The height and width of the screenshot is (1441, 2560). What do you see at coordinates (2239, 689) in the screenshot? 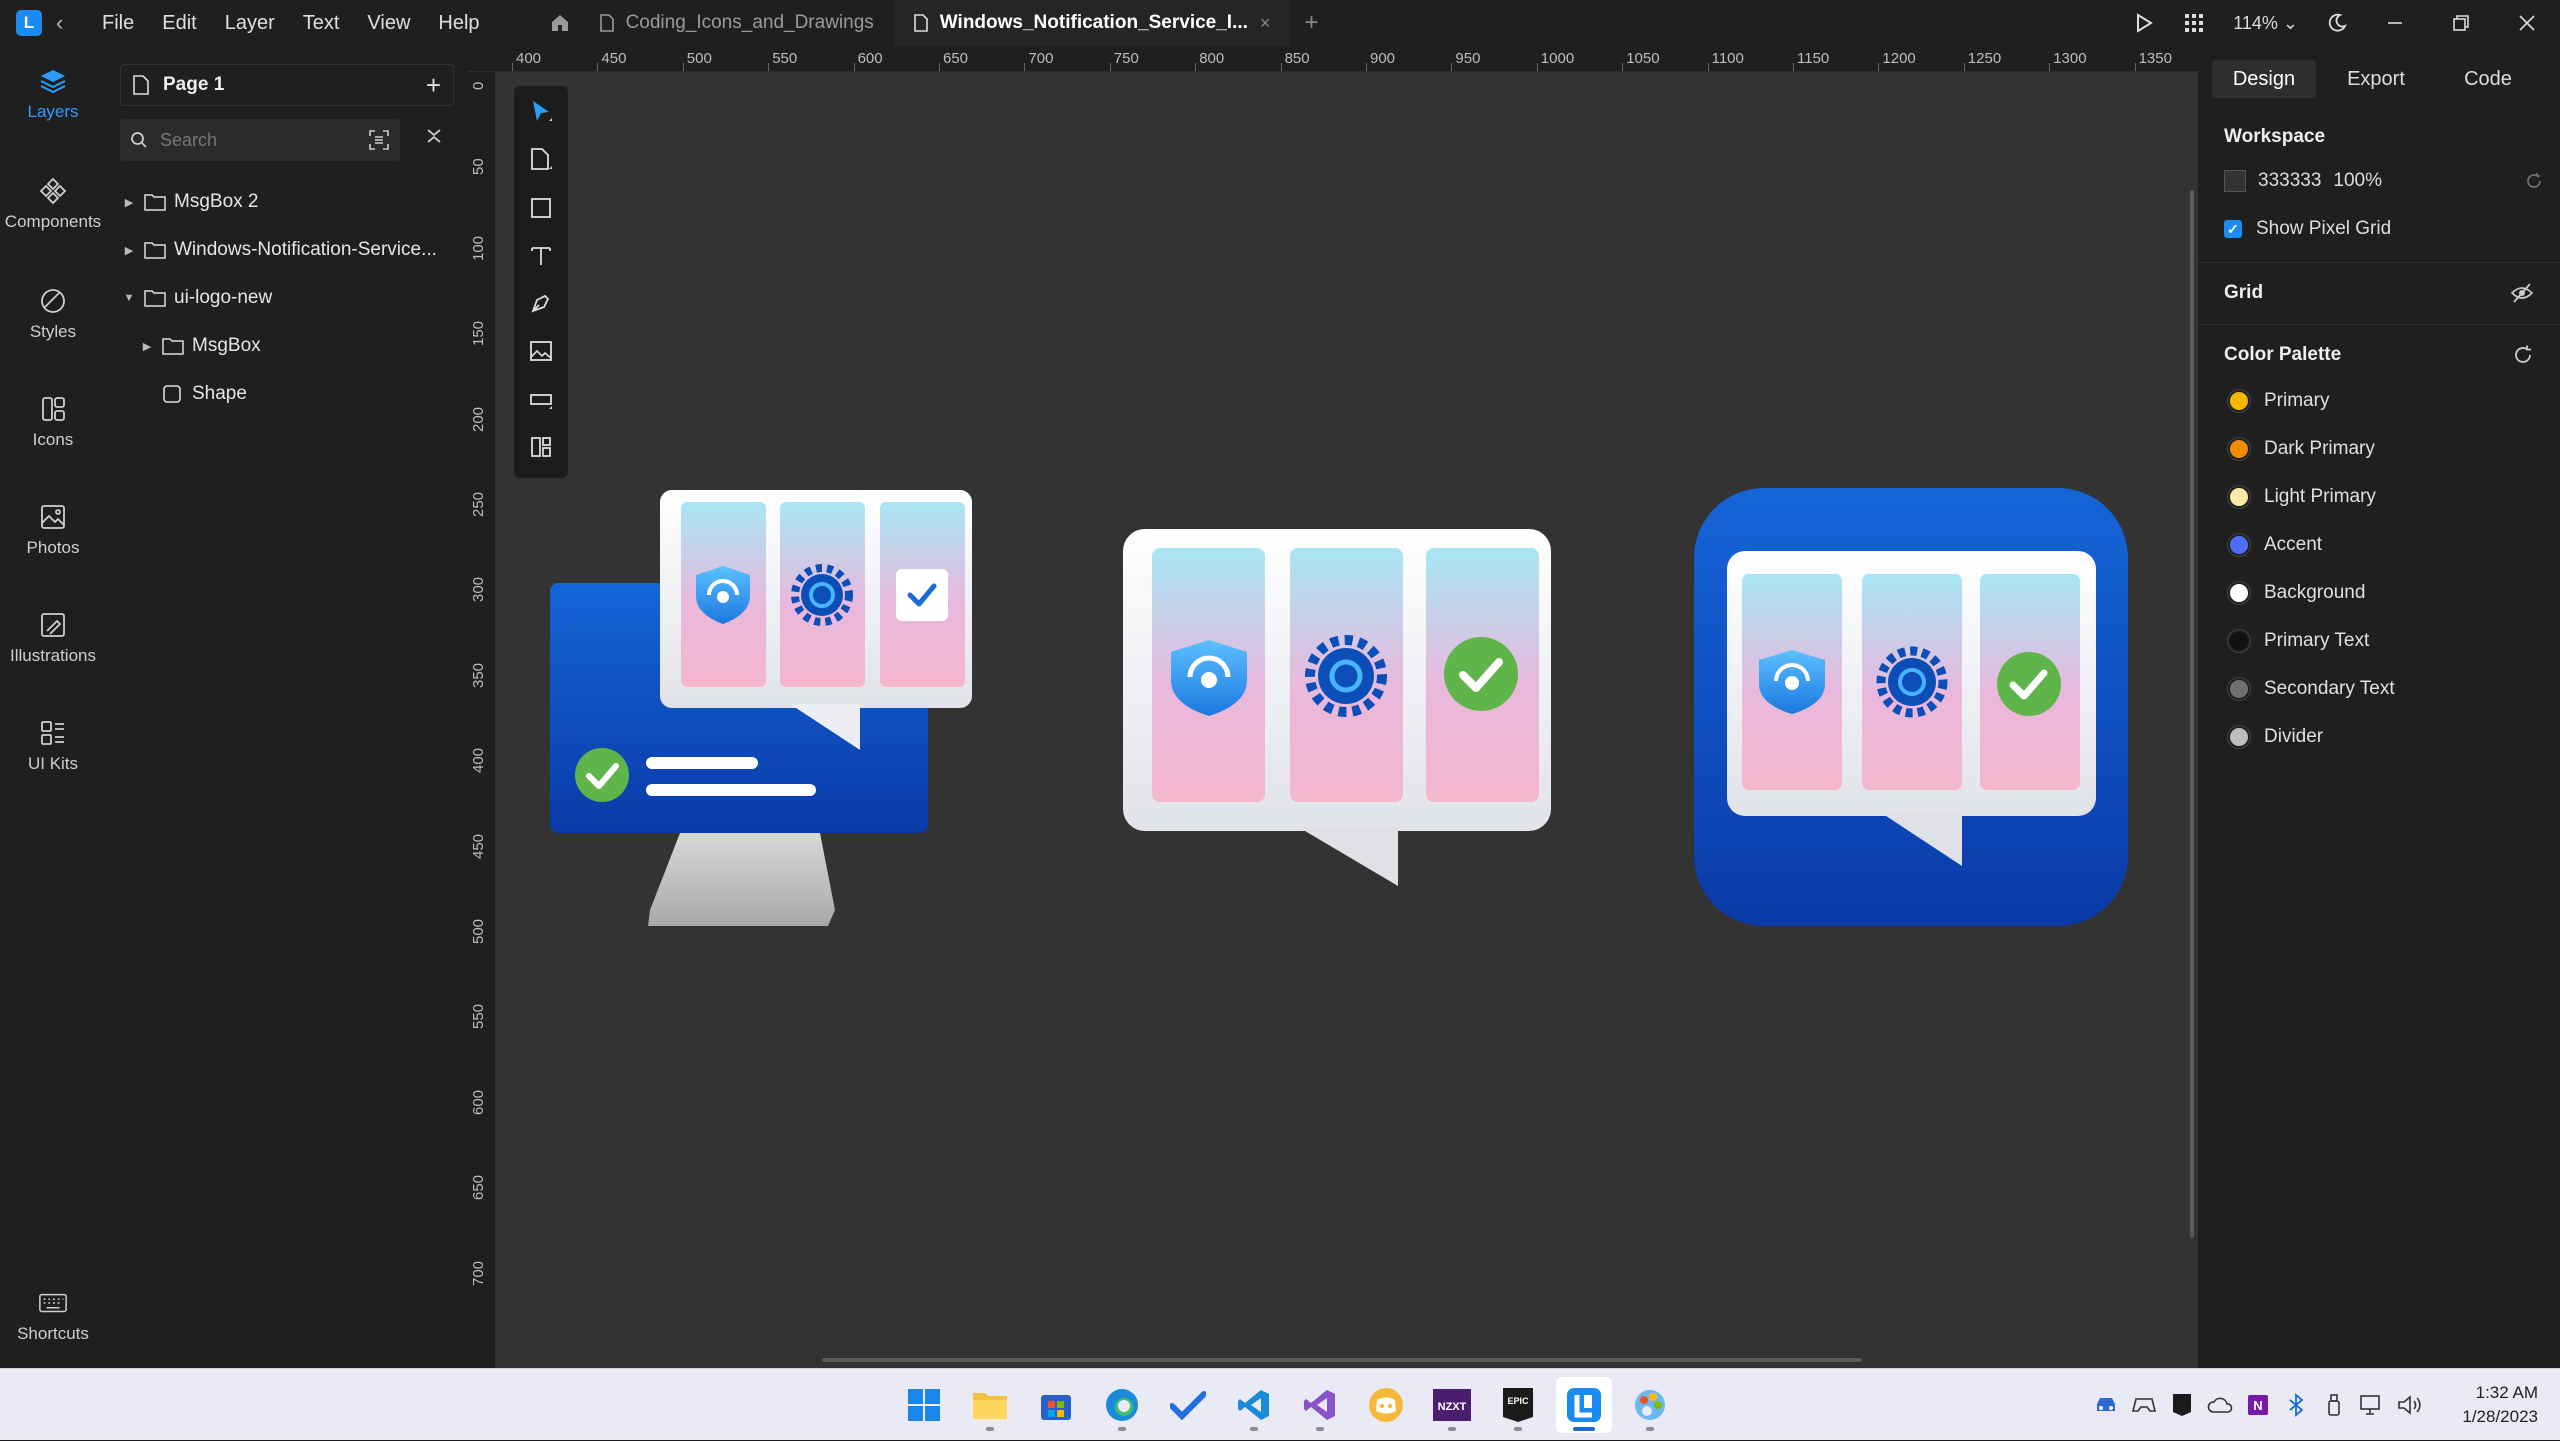
I see `color-dot` at bounding box center [2239, 689].